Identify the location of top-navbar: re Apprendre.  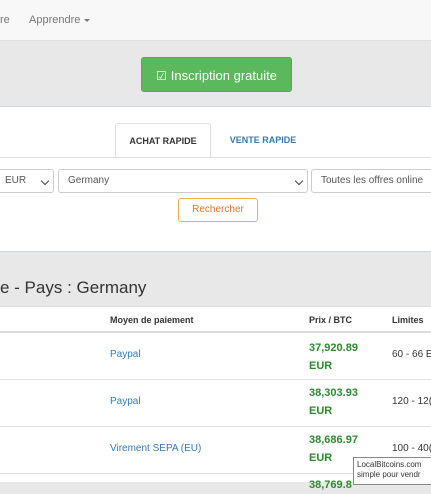
(215, 20).